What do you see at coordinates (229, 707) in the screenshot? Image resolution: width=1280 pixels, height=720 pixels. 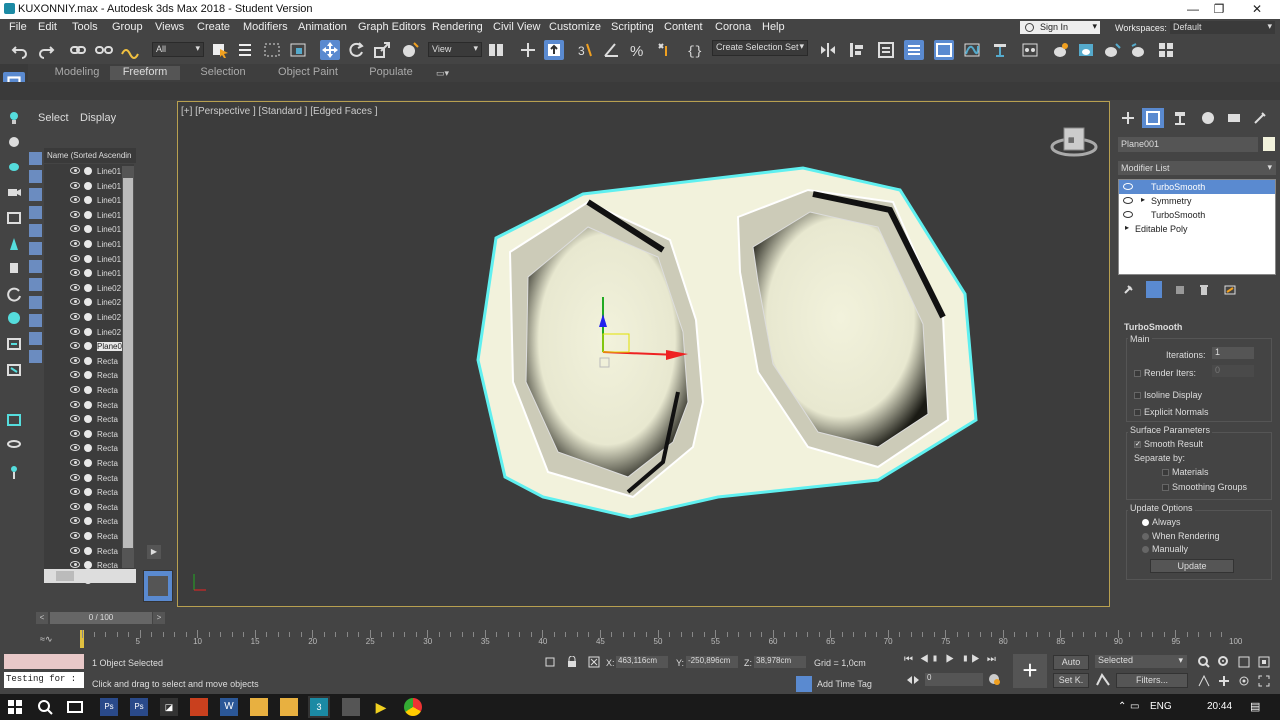 I see `word-icon: W` at bounding box center [229, 707].